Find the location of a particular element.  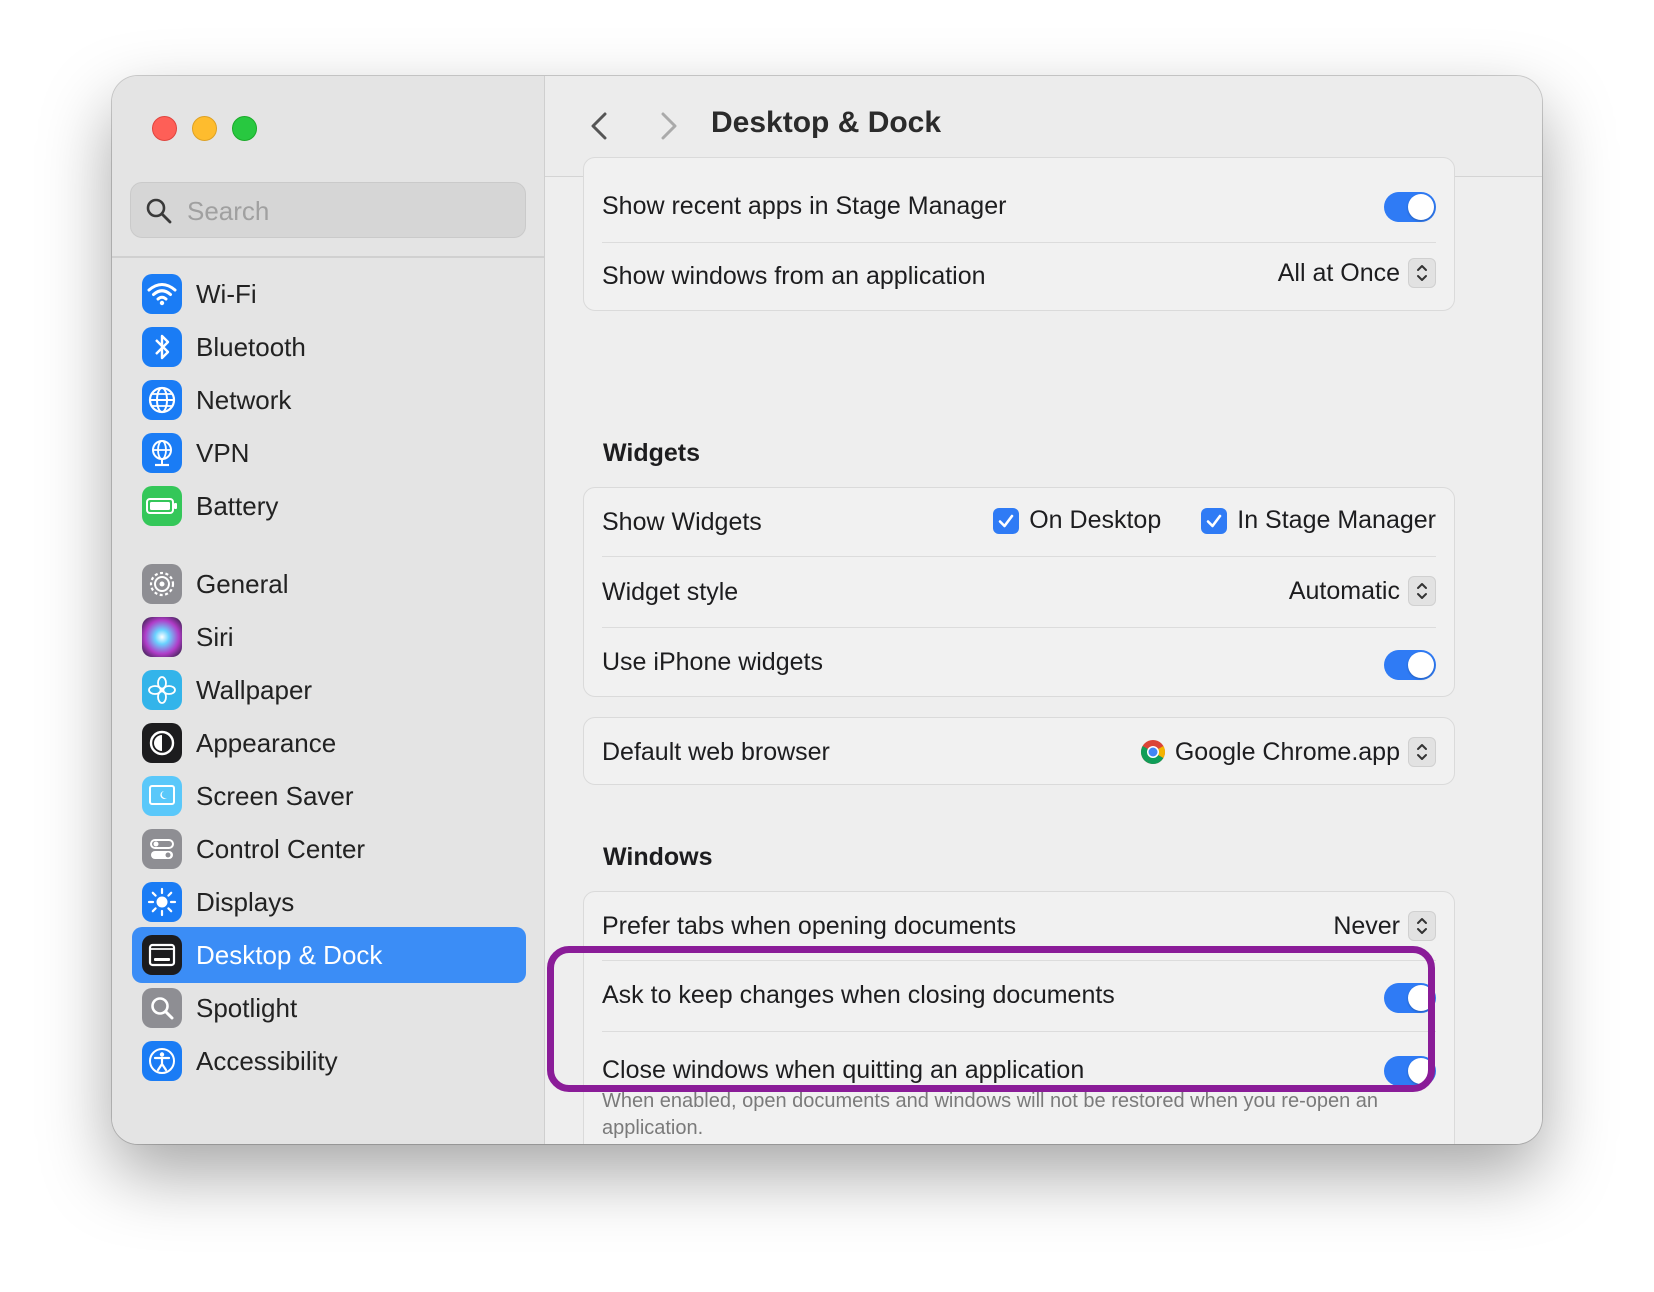

appearance-icon is located at coordinates (162, 743).